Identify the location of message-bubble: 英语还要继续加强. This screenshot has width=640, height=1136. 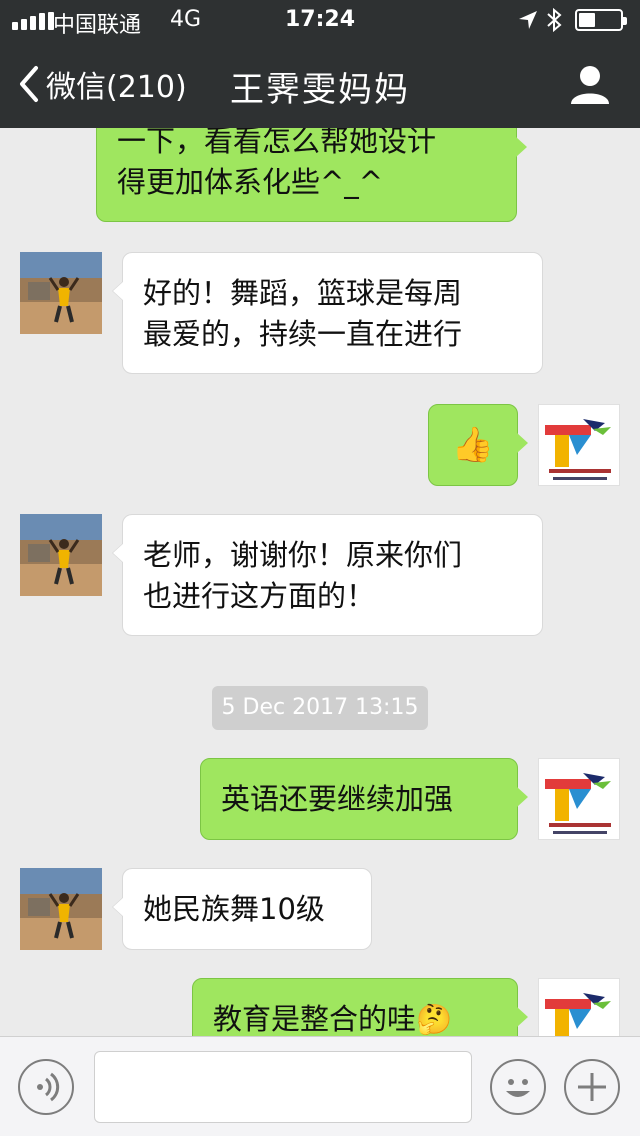
(364, 799).